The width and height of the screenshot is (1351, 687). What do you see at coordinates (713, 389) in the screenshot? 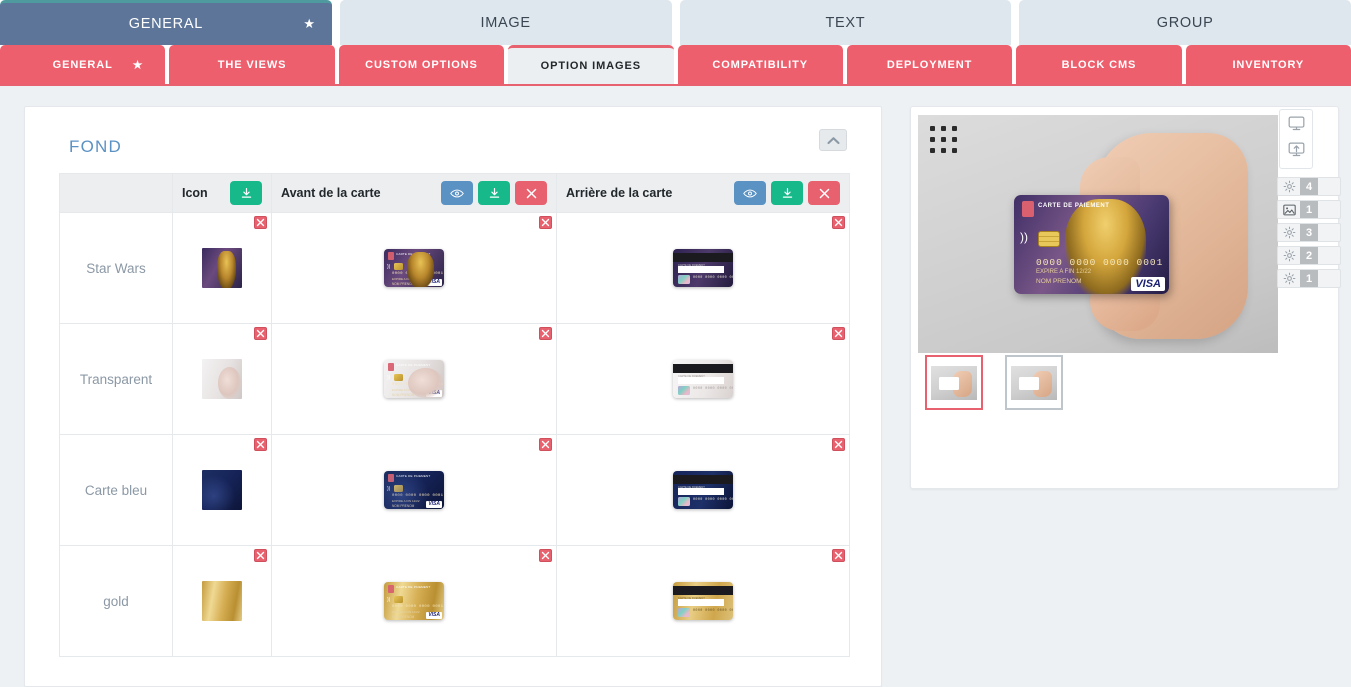
I see `card-back-number: 0000 0000 0000 0001` at bounding box center [713, 389].